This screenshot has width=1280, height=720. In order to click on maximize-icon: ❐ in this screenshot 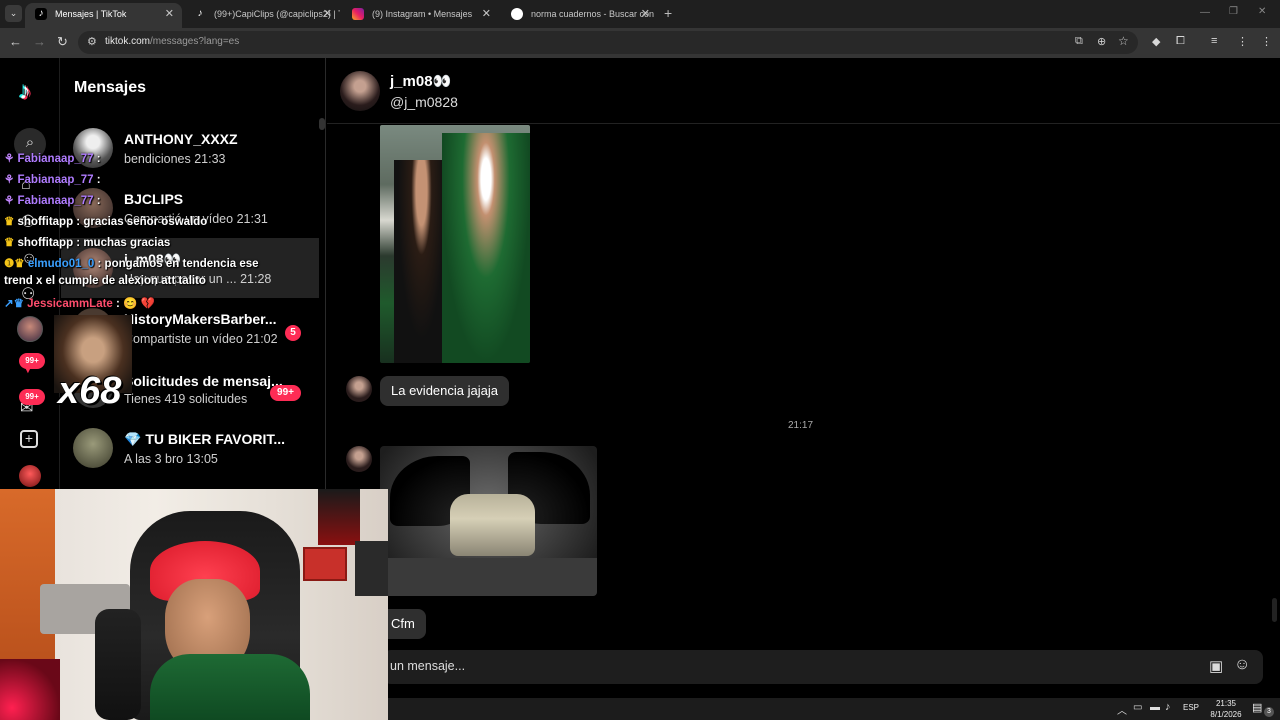, I will do `click(1233, 11)`.